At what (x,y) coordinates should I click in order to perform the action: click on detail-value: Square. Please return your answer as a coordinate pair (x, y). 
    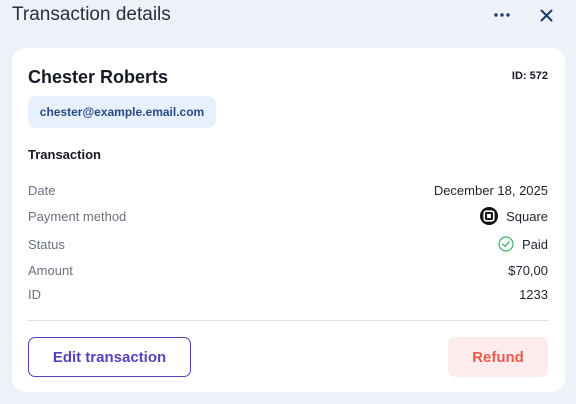
    Looking at the image, I should click on (514, 216).